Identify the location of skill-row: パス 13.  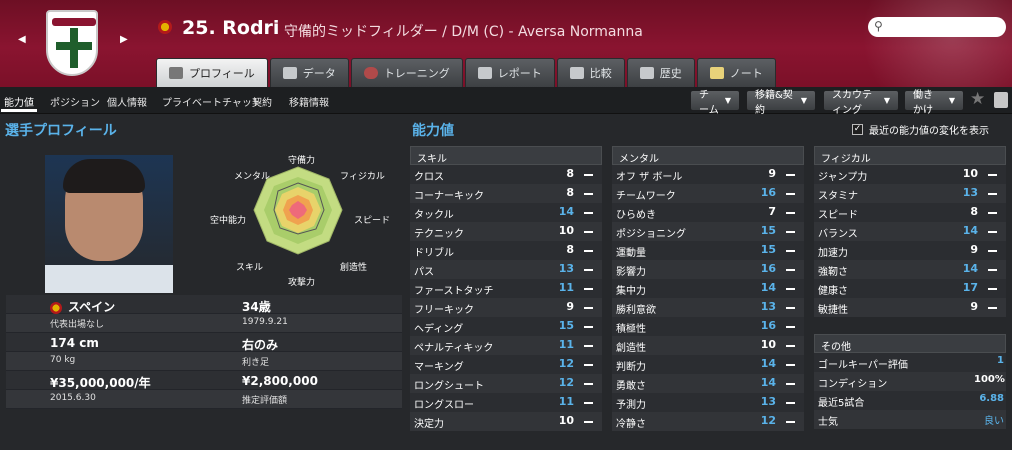
(506, 269).